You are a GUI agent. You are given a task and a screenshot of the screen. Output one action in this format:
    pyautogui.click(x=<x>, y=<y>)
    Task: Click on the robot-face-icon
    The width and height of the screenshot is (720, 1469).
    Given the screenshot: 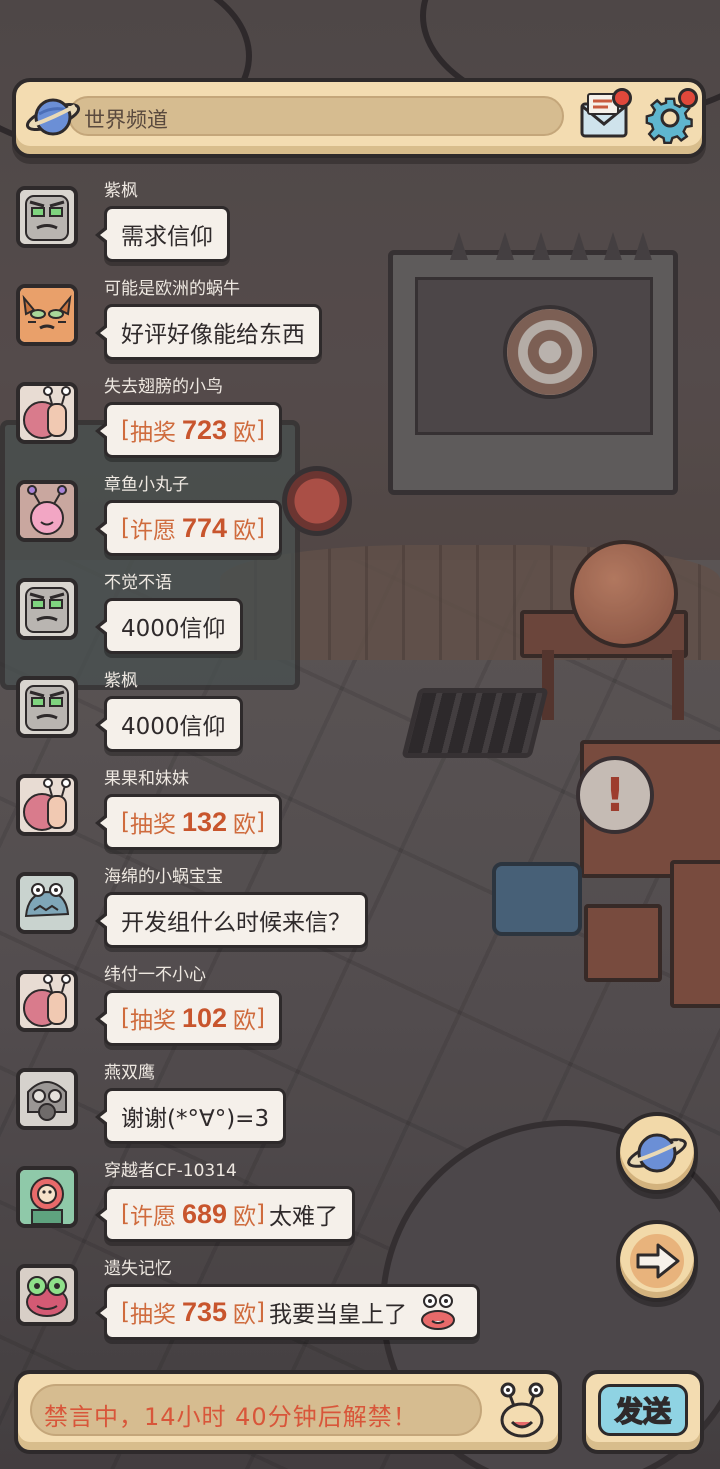 What is the action you would take?
    pyautogui.click(x=47, y=217)
    